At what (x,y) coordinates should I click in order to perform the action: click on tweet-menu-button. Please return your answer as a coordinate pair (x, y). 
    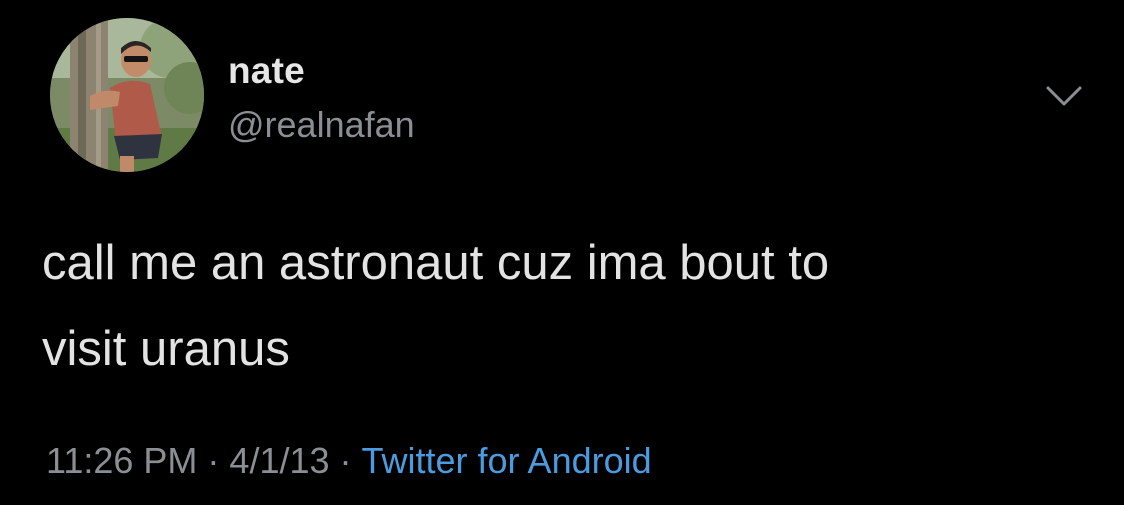
    Looking at the image, I should click on (1064, 96).